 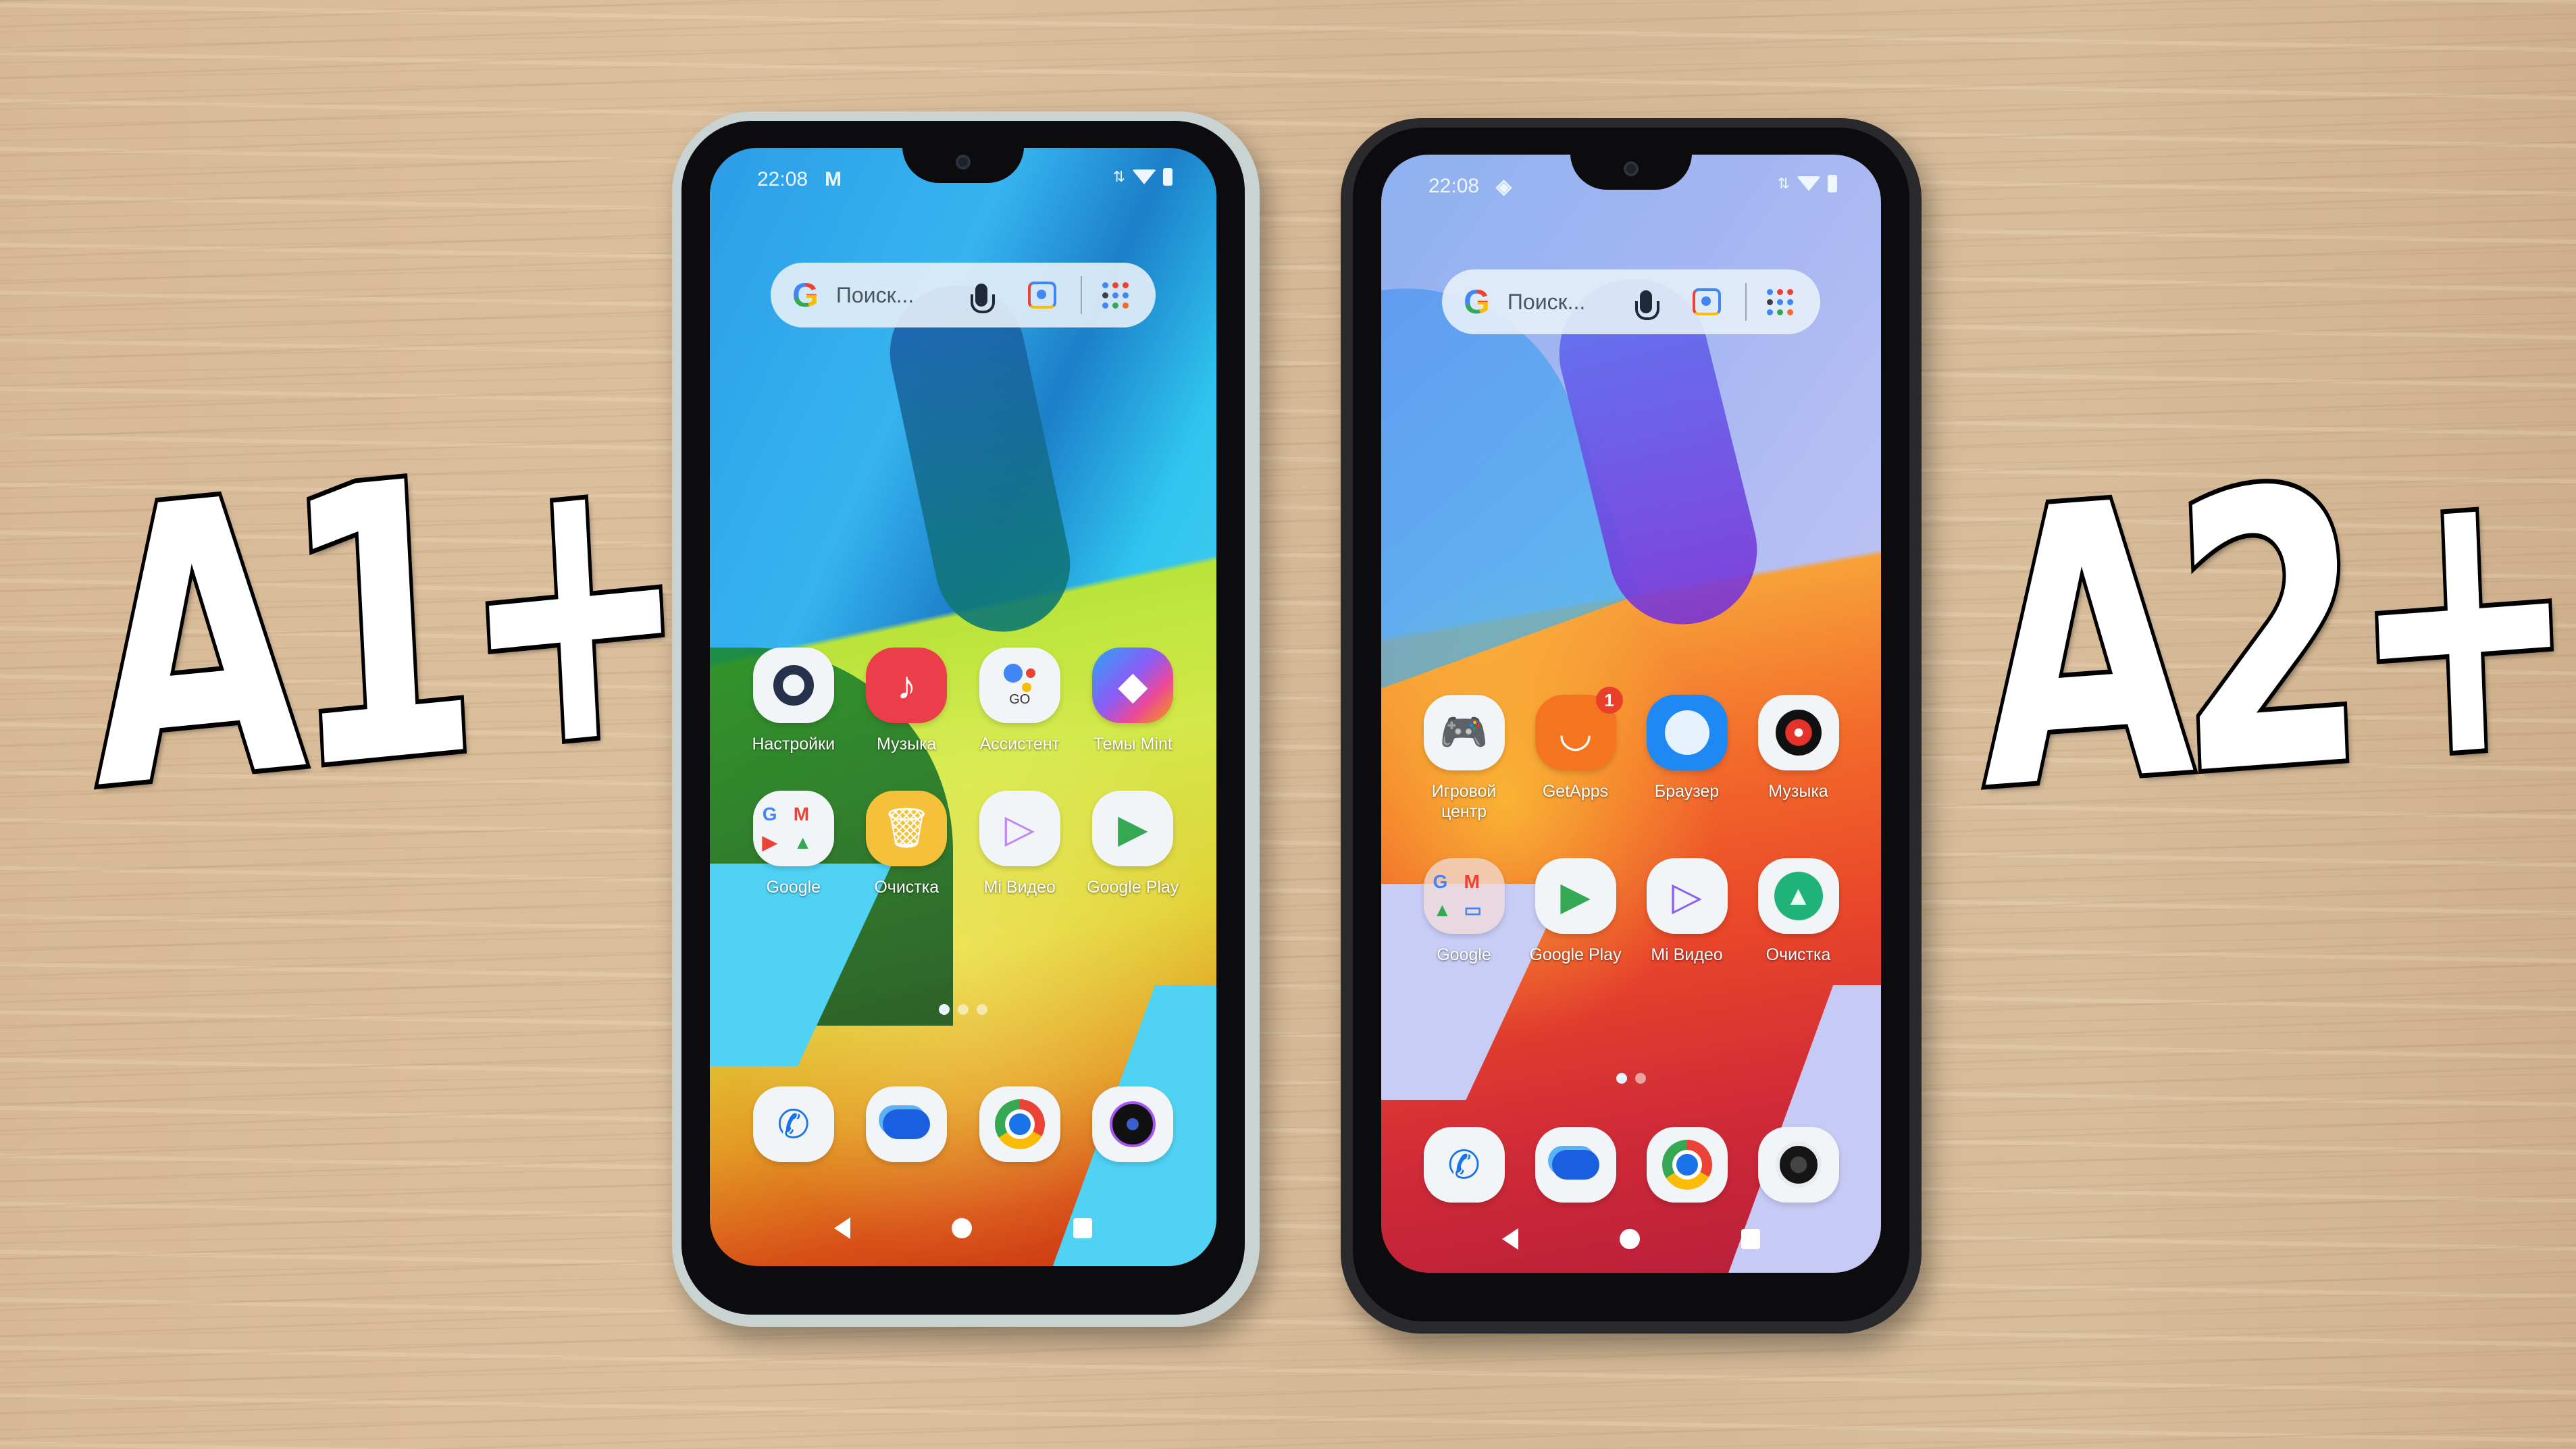 I want to click on status-time: 22:08, so click(x=782, y=179).